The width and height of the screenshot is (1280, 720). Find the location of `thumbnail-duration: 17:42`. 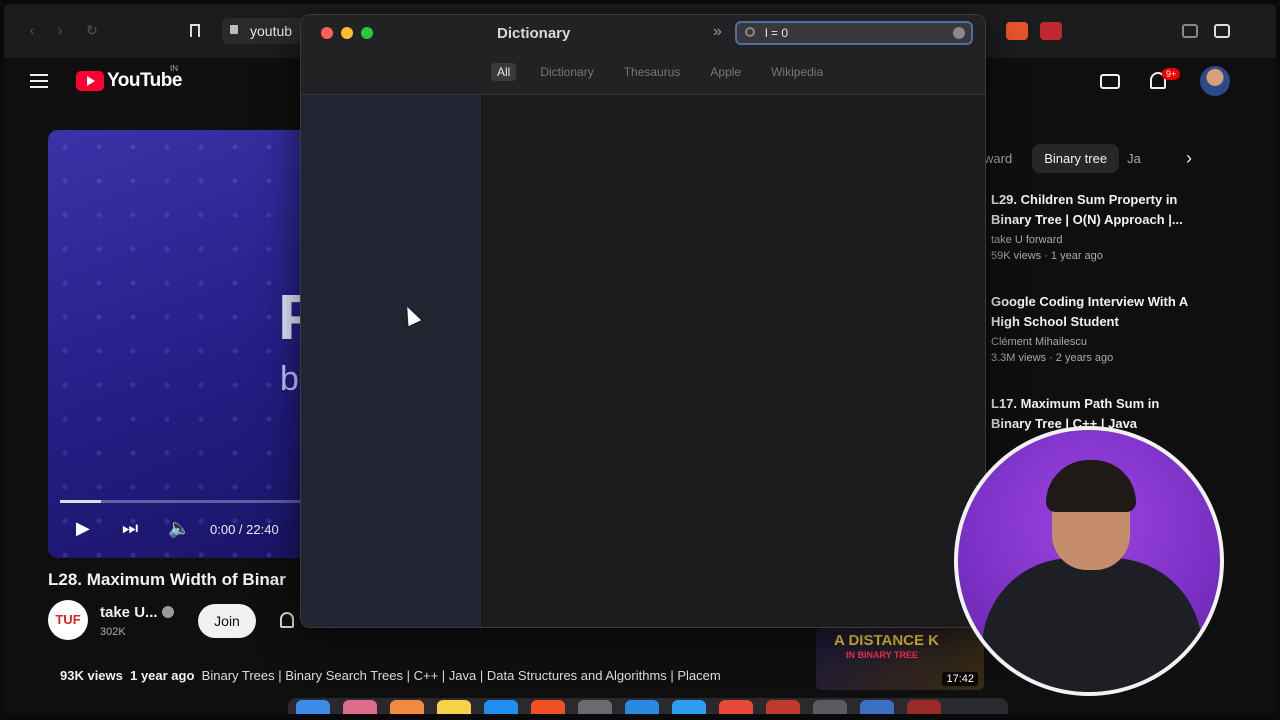

thumbnail-duration: 17:42 is located at coordinates (960, 679).